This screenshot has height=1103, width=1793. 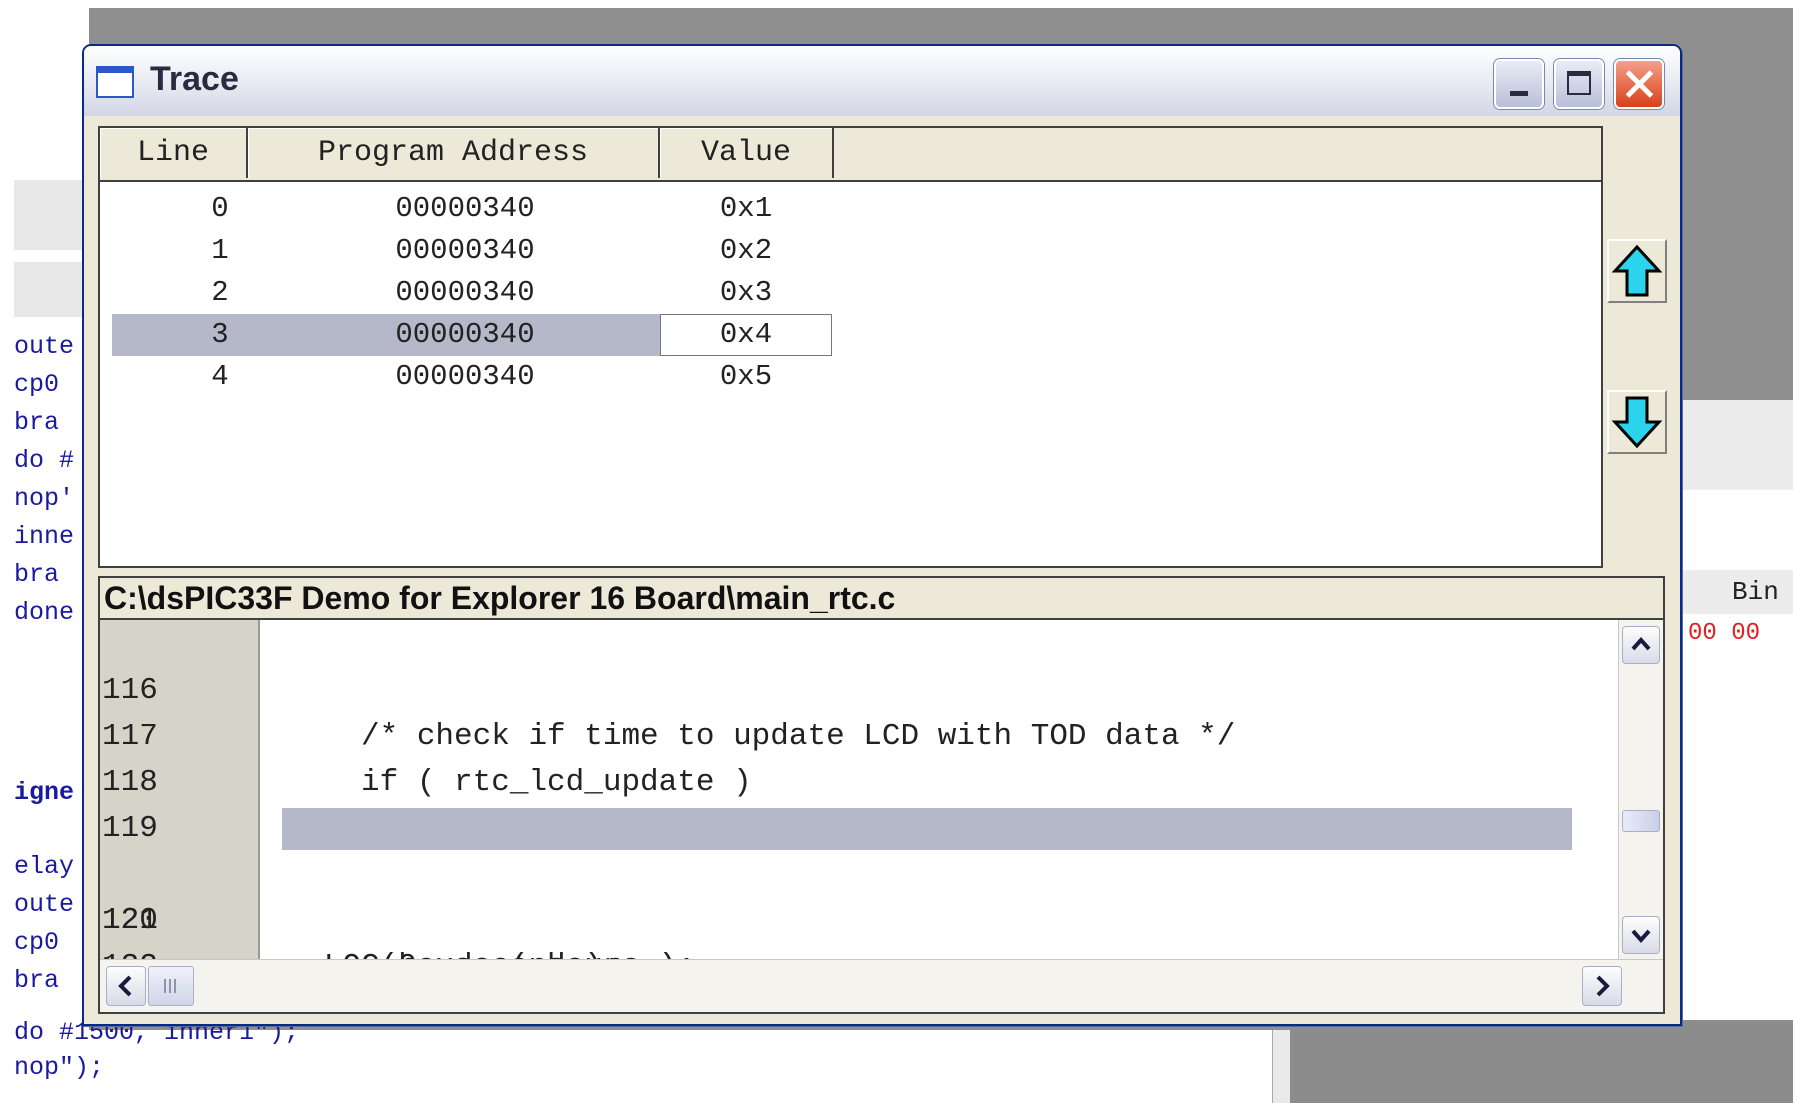 What do you see at coordinates (835, 803) in the screenshot?
I see `source-line: 119` at bounding box center [835, 803].